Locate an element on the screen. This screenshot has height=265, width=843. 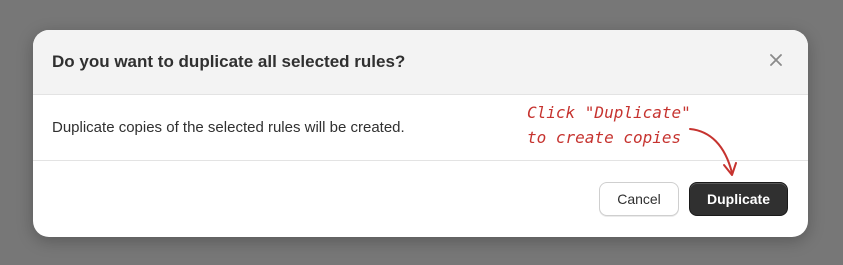
annotation-line-2: to create copies is located at coordinates (604, 137).